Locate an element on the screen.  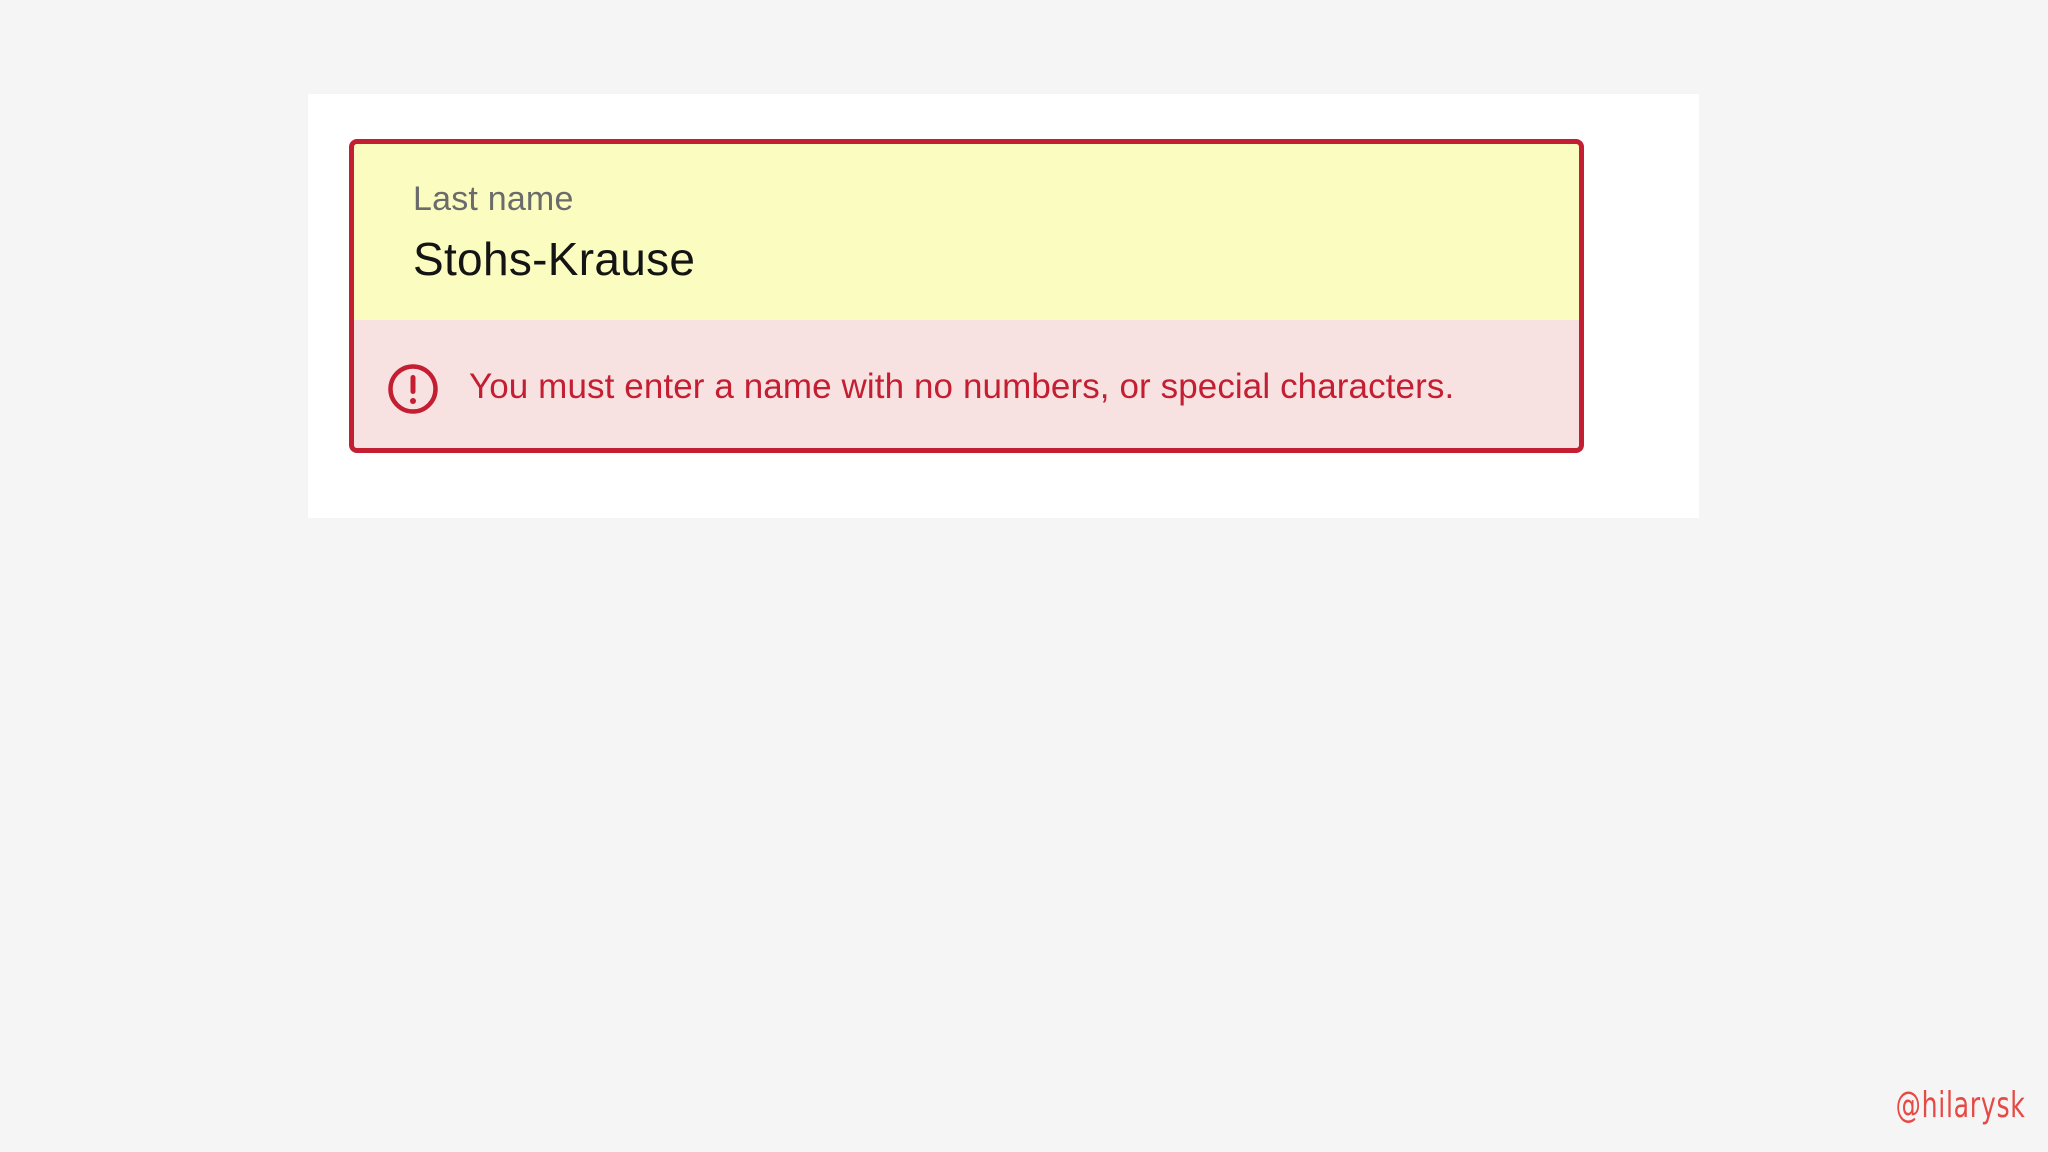
field-label: Last name is located at coordinates (493, 199).